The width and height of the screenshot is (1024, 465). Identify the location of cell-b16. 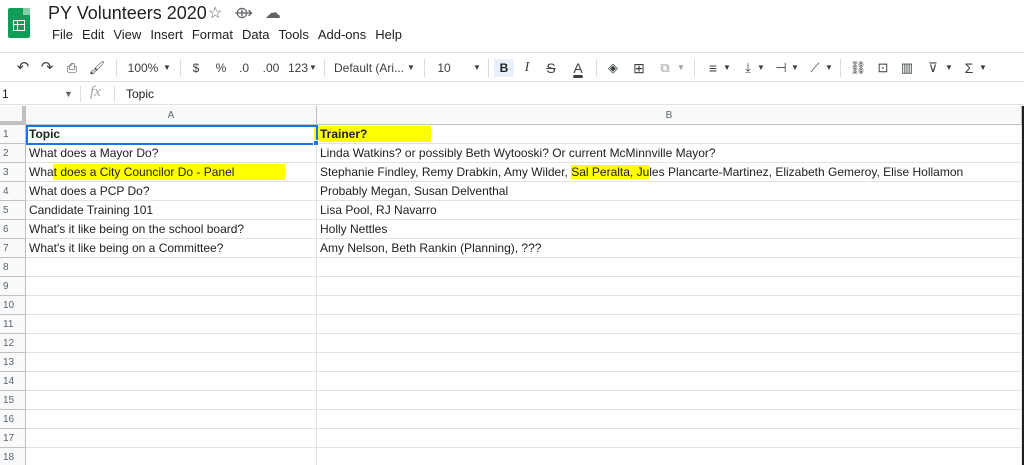
(669, 419).